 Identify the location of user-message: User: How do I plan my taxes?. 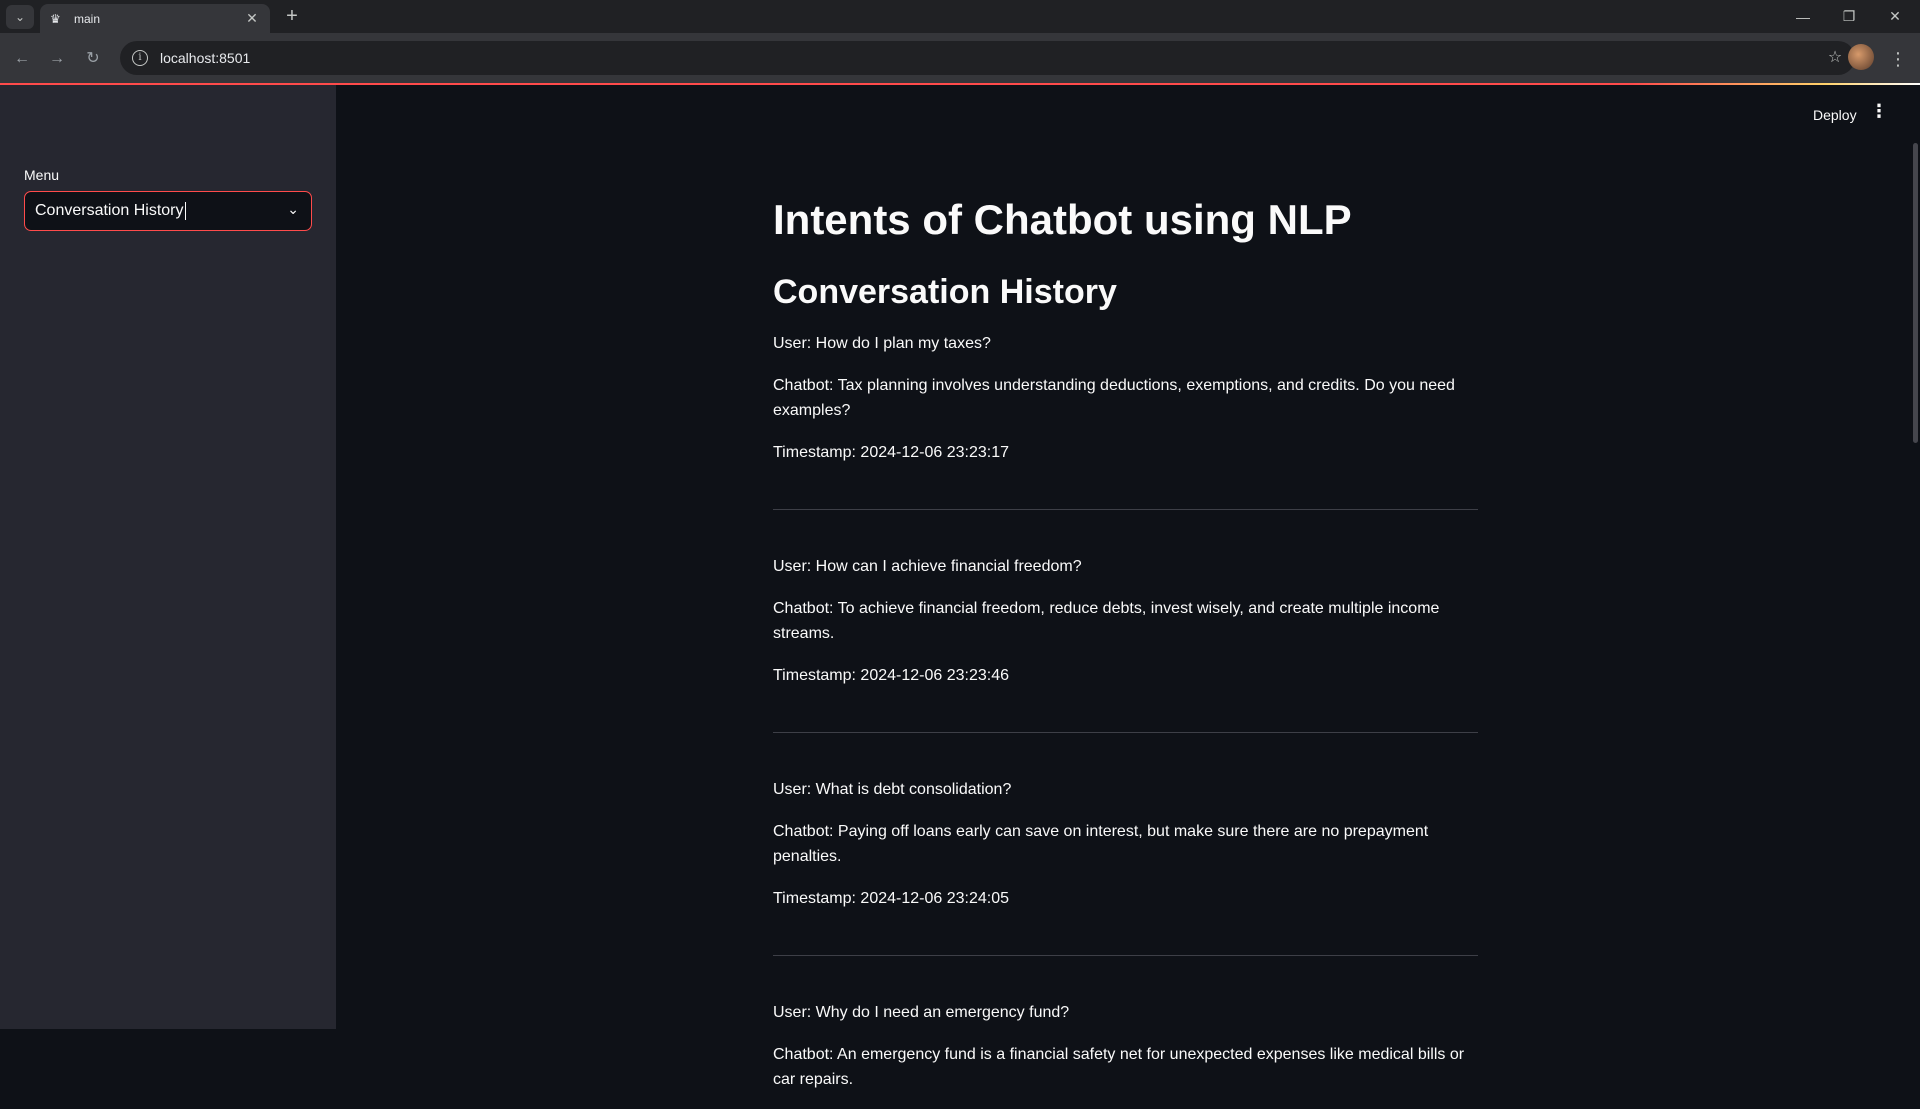
(882, 344).